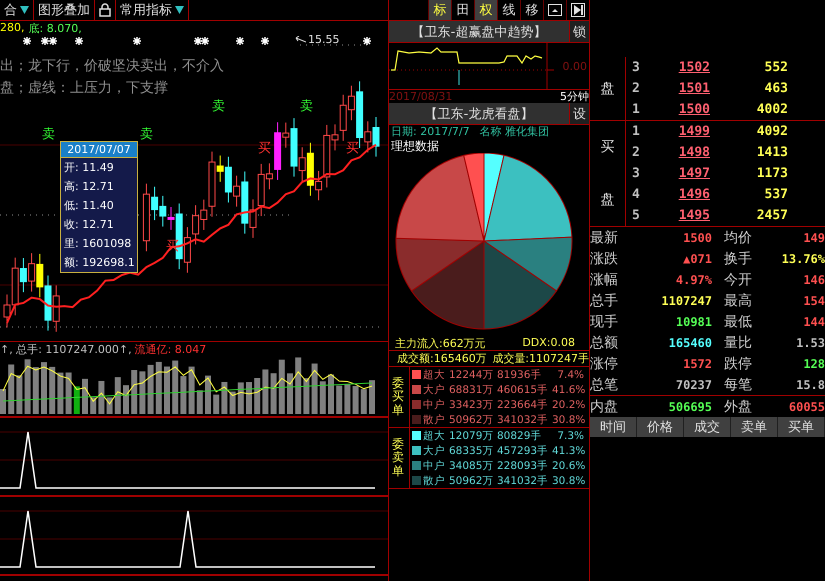  What do you see at coordinates (399, 458) in the screenshot?
I see `group-label: 委卖单` at bounding box center [399, 458].